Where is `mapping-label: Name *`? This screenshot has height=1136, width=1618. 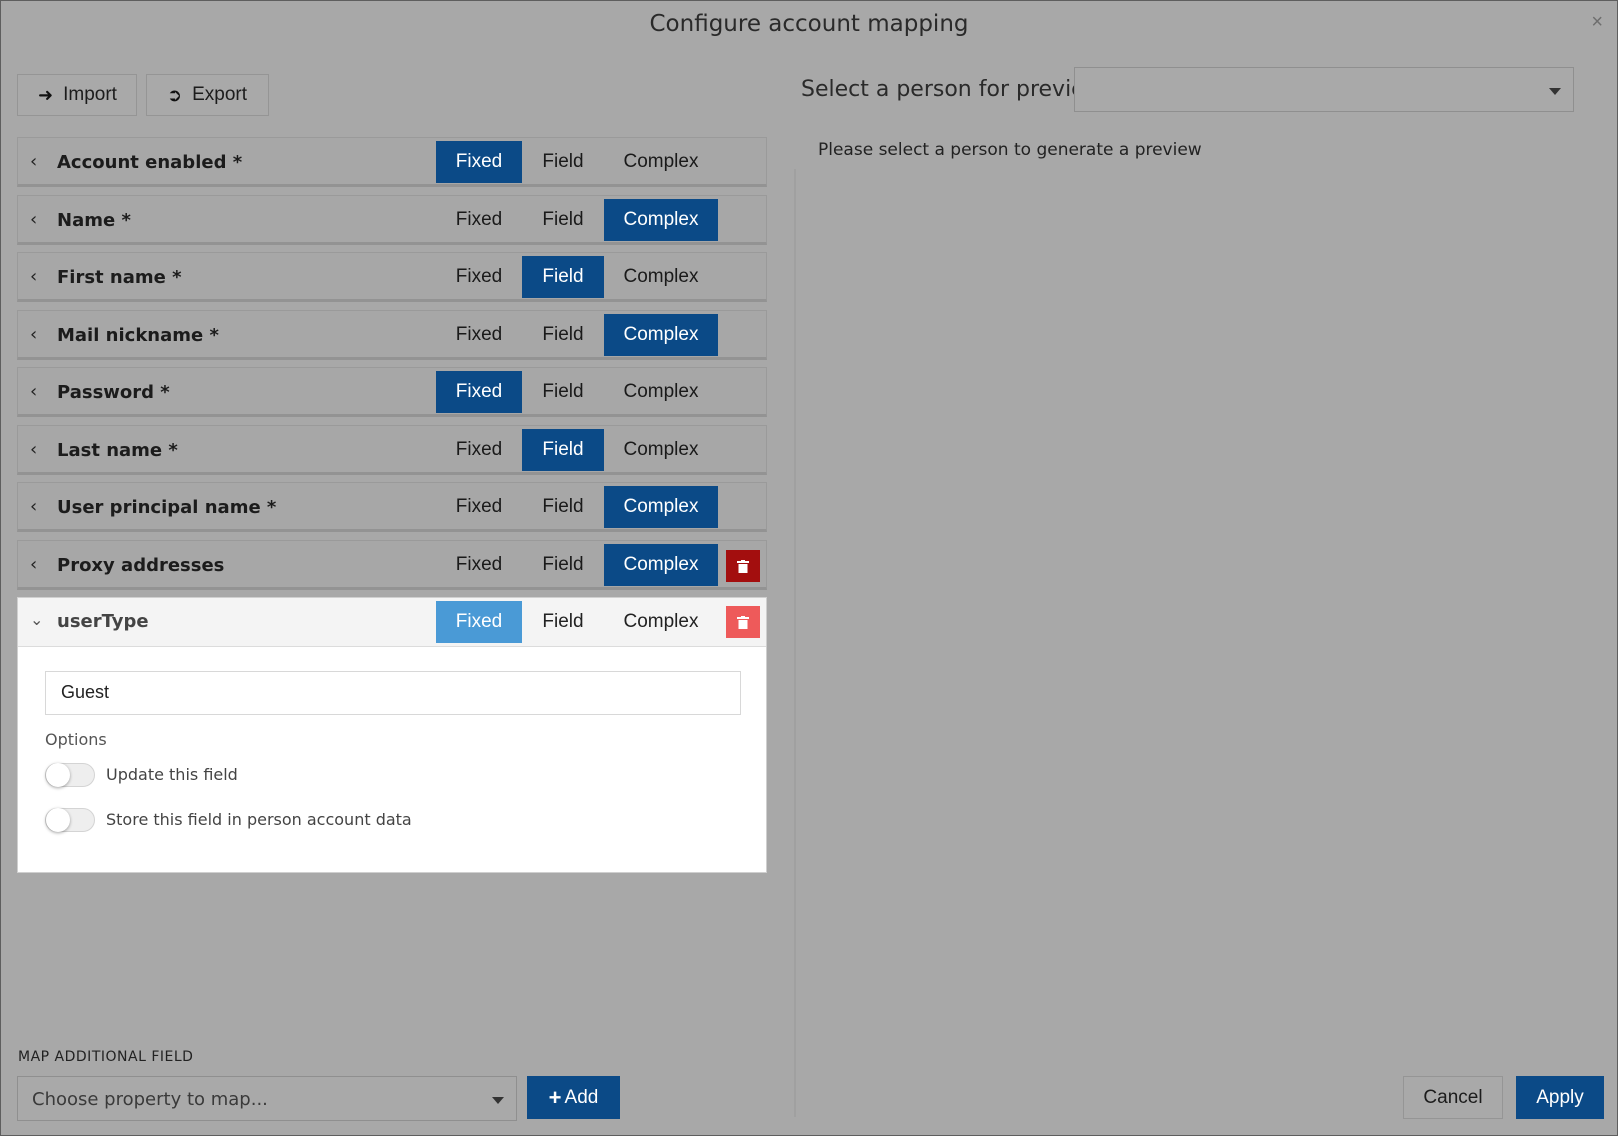
mapping-label: Name * is located at coordinates (94, 220).